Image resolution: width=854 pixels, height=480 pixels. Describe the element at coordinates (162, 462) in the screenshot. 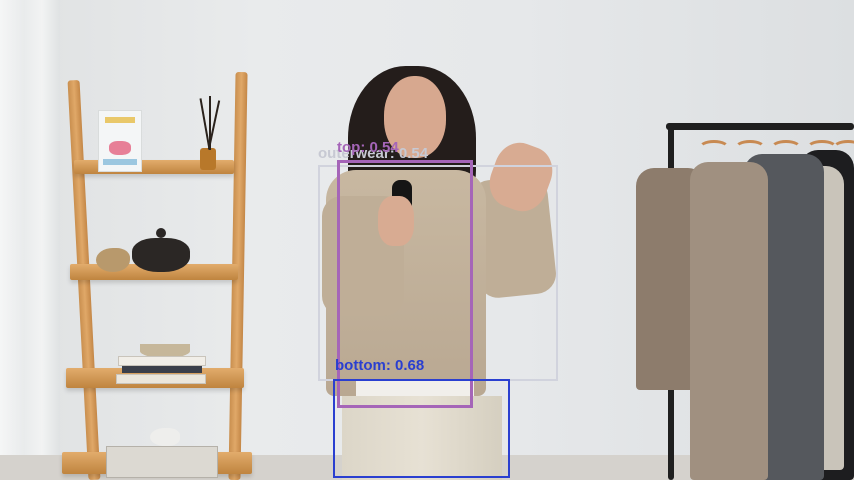

I see `magazine` at that location.